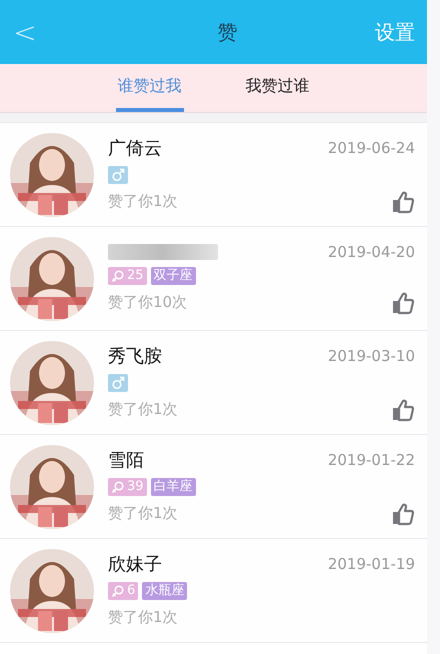  Describe the element at coordinates (371, 147) in the screenshot. I see `like-date: 2019-06-24` at that location.